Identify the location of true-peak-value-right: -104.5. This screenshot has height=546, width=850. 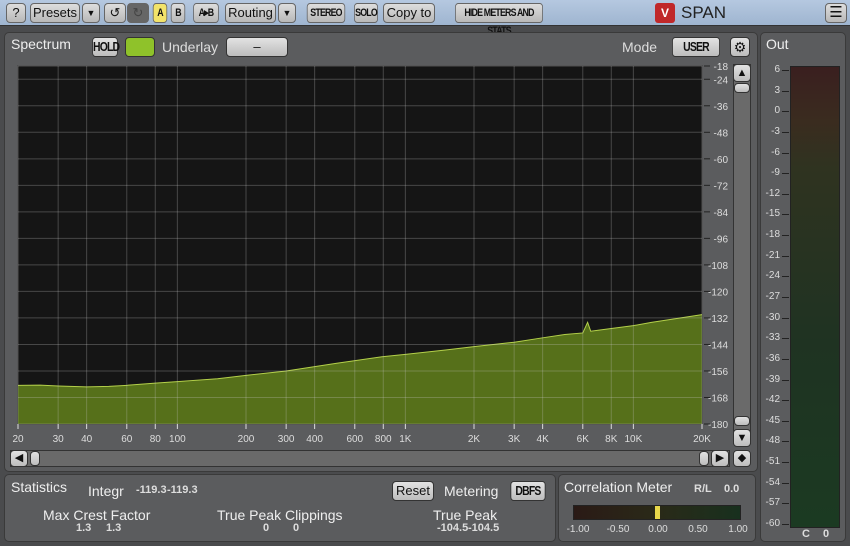
(484, 528).